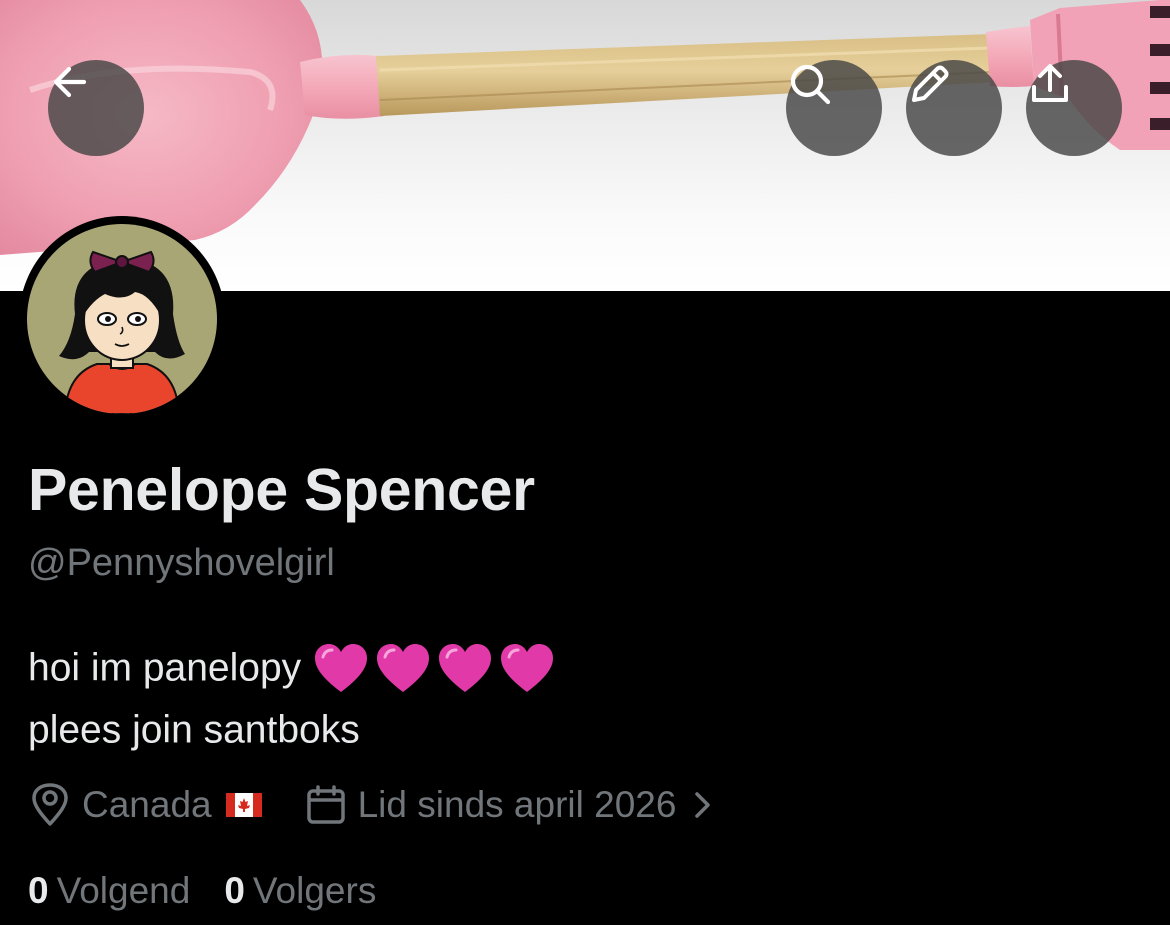 This screenshot has height=925, width=1170. What do you see at coordinates (202, 891) in the screenshot?
I see `follow-stats: 0 Volgend 0 Volgers` at bounding box center [202, 891].